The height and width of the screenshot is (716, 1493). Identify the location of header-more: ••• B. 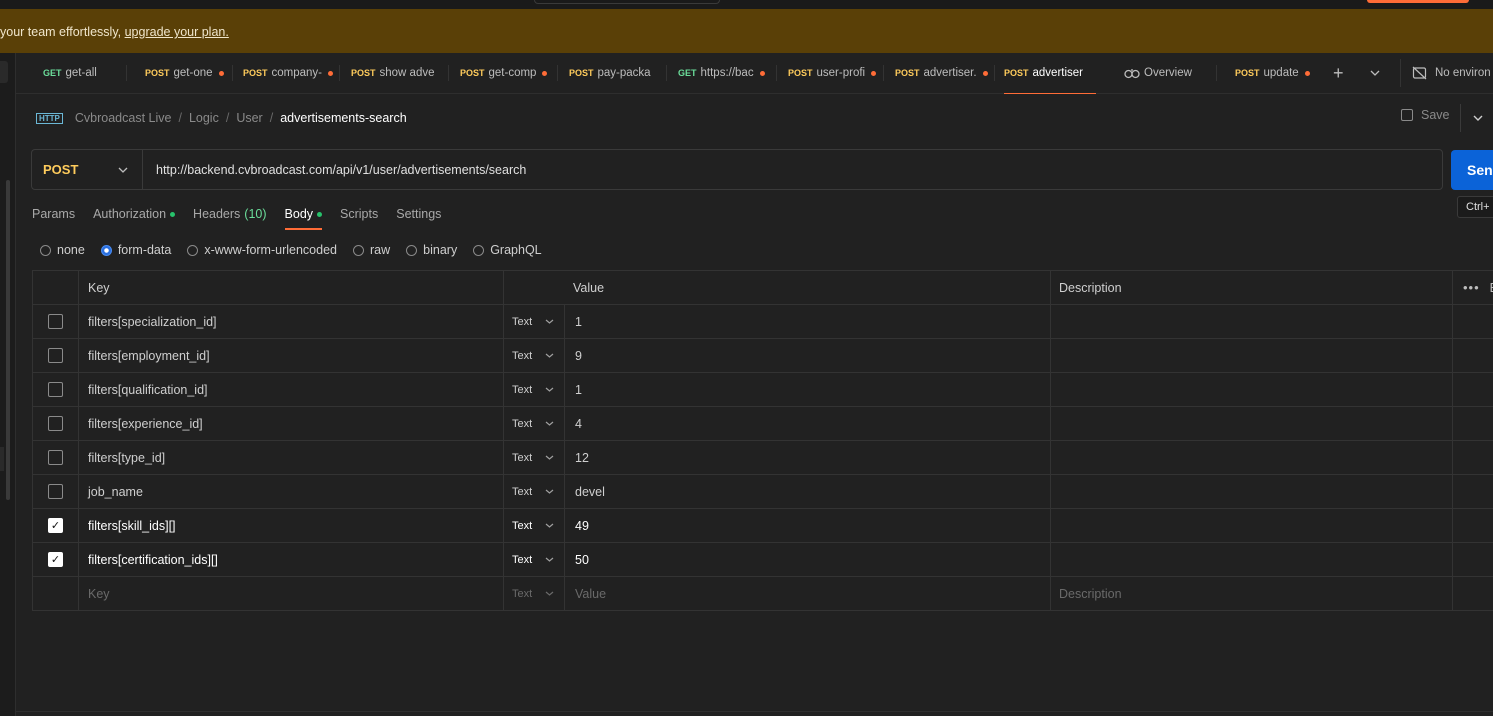
(1472, 287).